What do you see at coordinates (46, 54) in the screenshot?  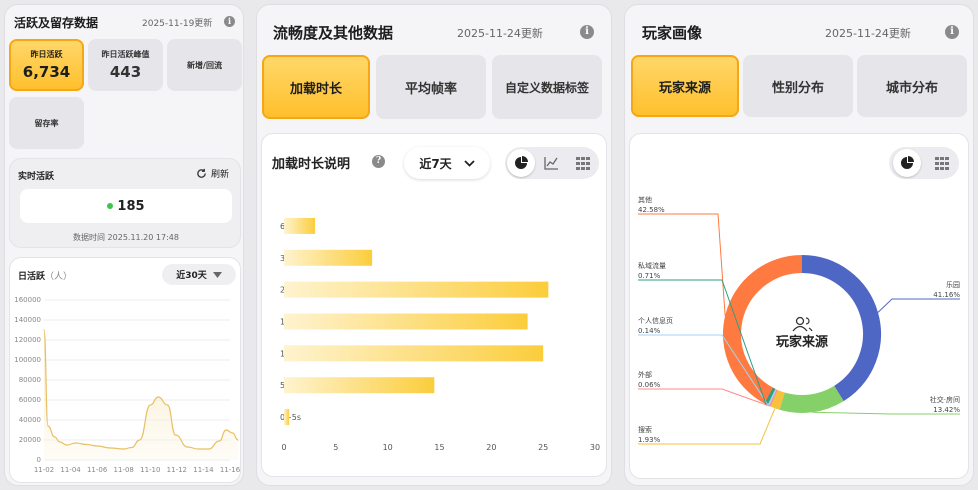 I see `tile-label: 昨日活跃` at bounding box center [46, 54].